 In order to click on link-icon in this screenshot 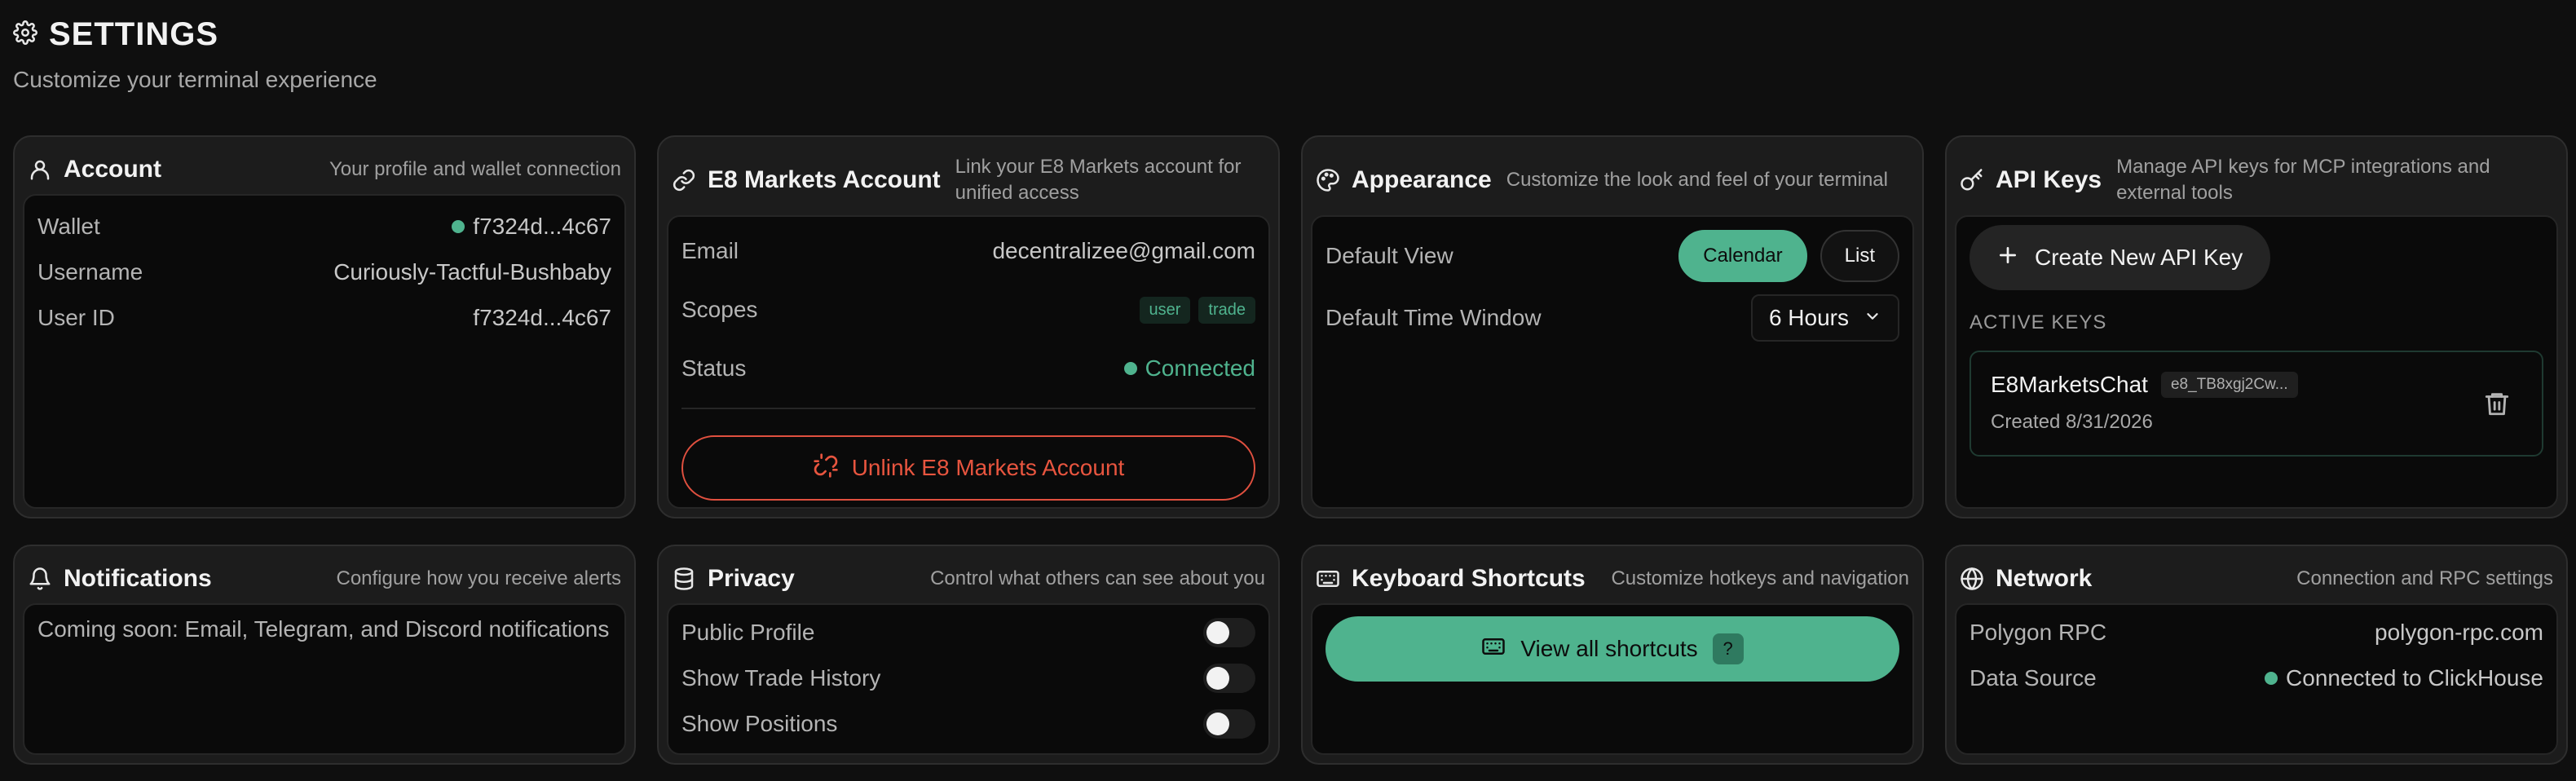, I will do `click(684, 180)`.